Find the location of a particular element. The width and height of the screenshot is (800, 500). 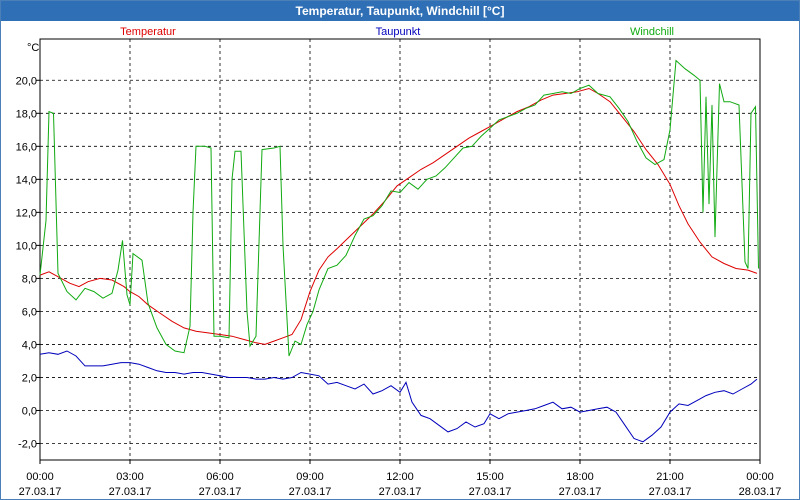

y-tick-label: 4,0 is located at coordinates (29, 345).